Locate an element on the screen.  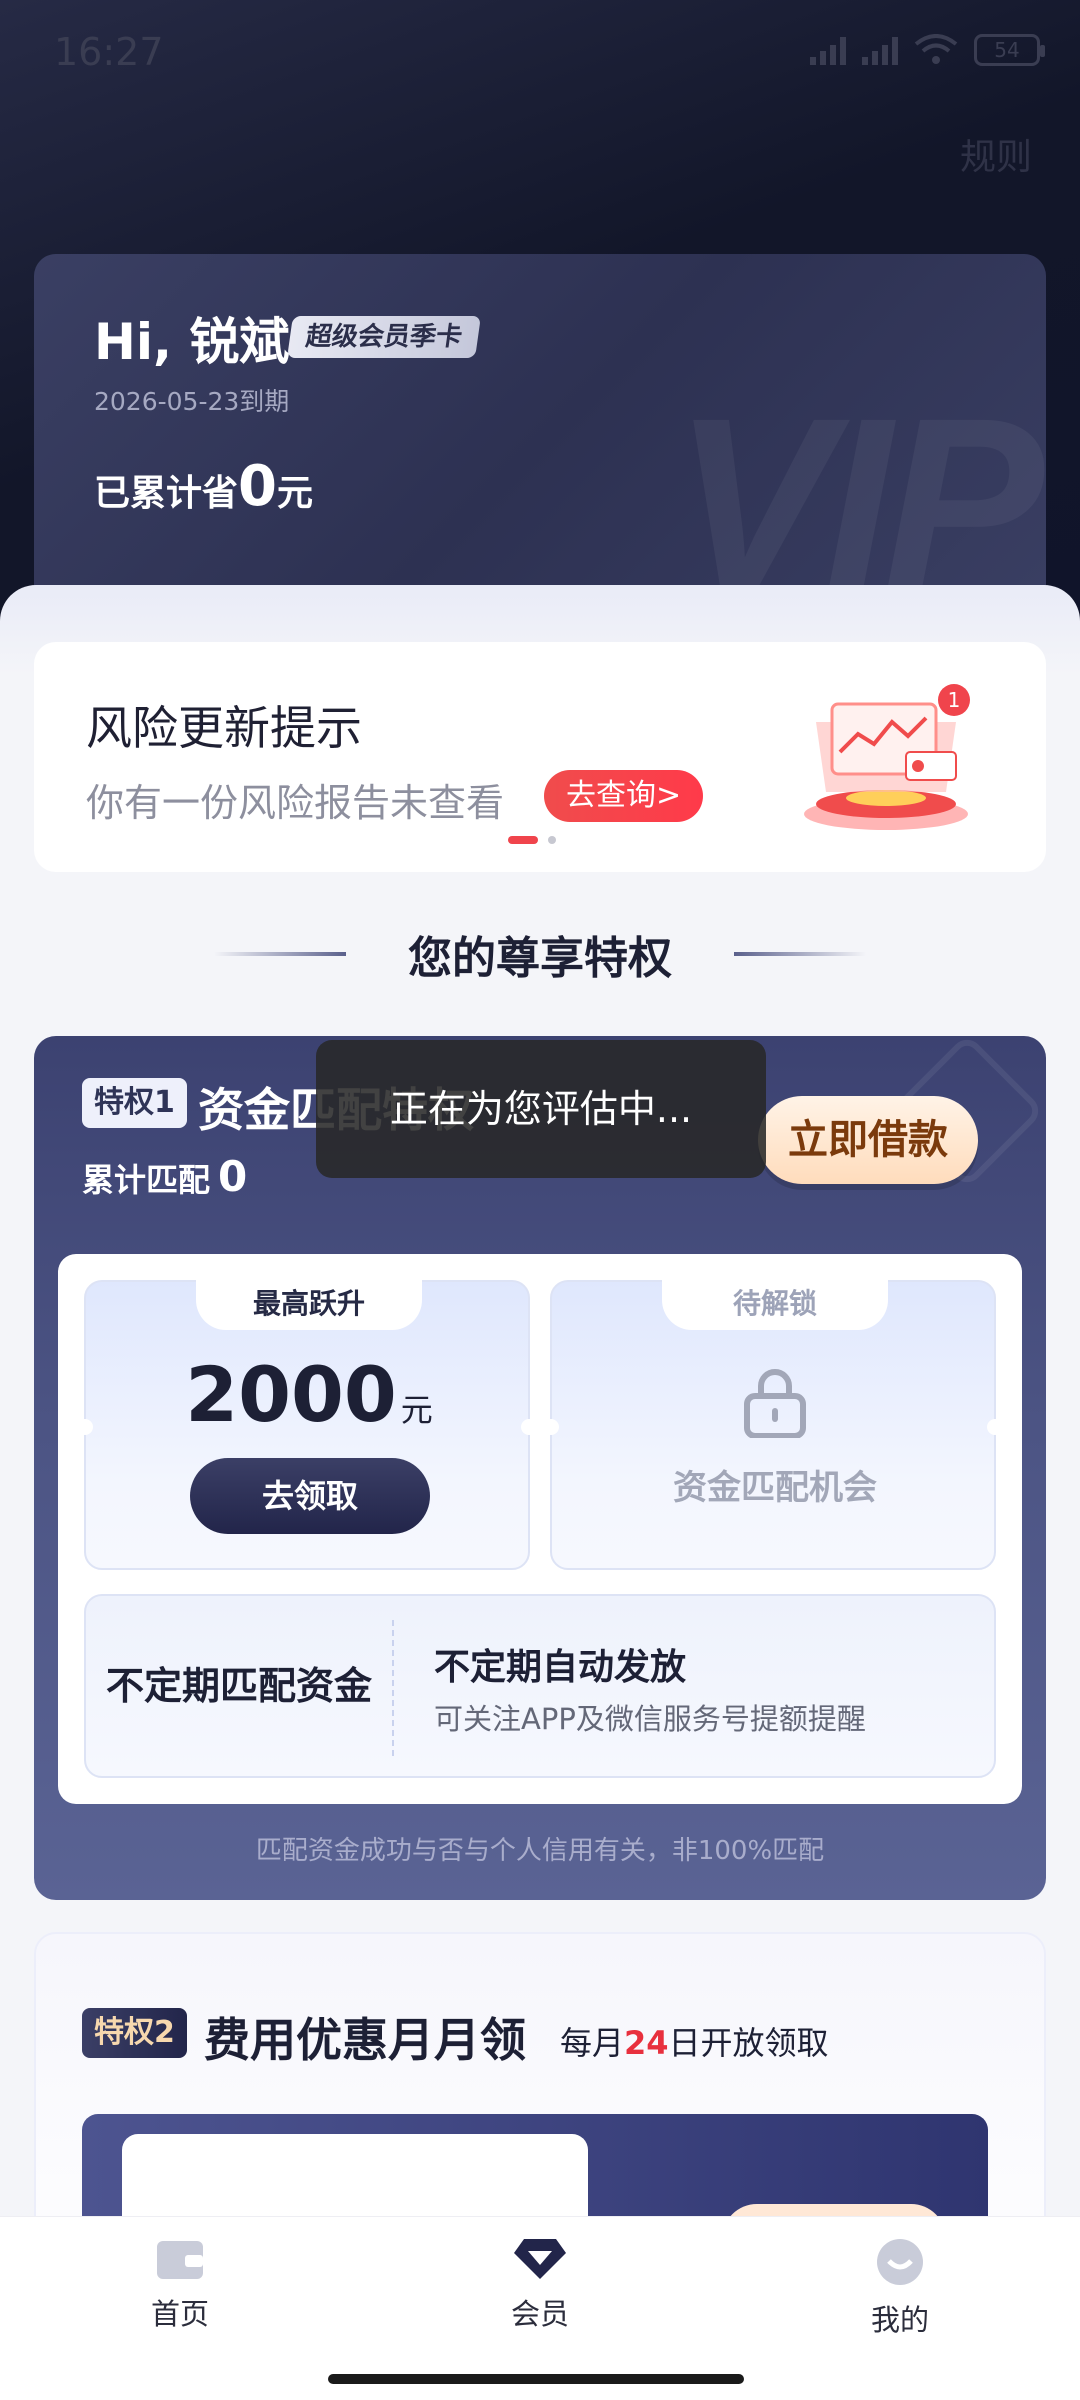
privilege-2-tag: 特权2 is located at coordinates (134, 2033).